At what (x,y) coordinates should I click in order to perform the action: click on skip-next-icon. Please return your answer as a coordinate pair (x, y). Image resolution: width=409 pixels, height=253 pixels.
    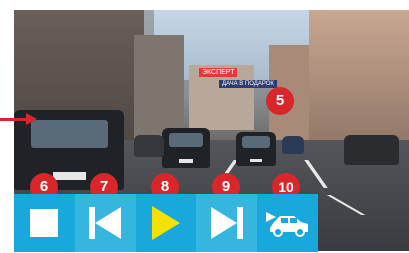
    Looking at the image, I should click on (226, 223).